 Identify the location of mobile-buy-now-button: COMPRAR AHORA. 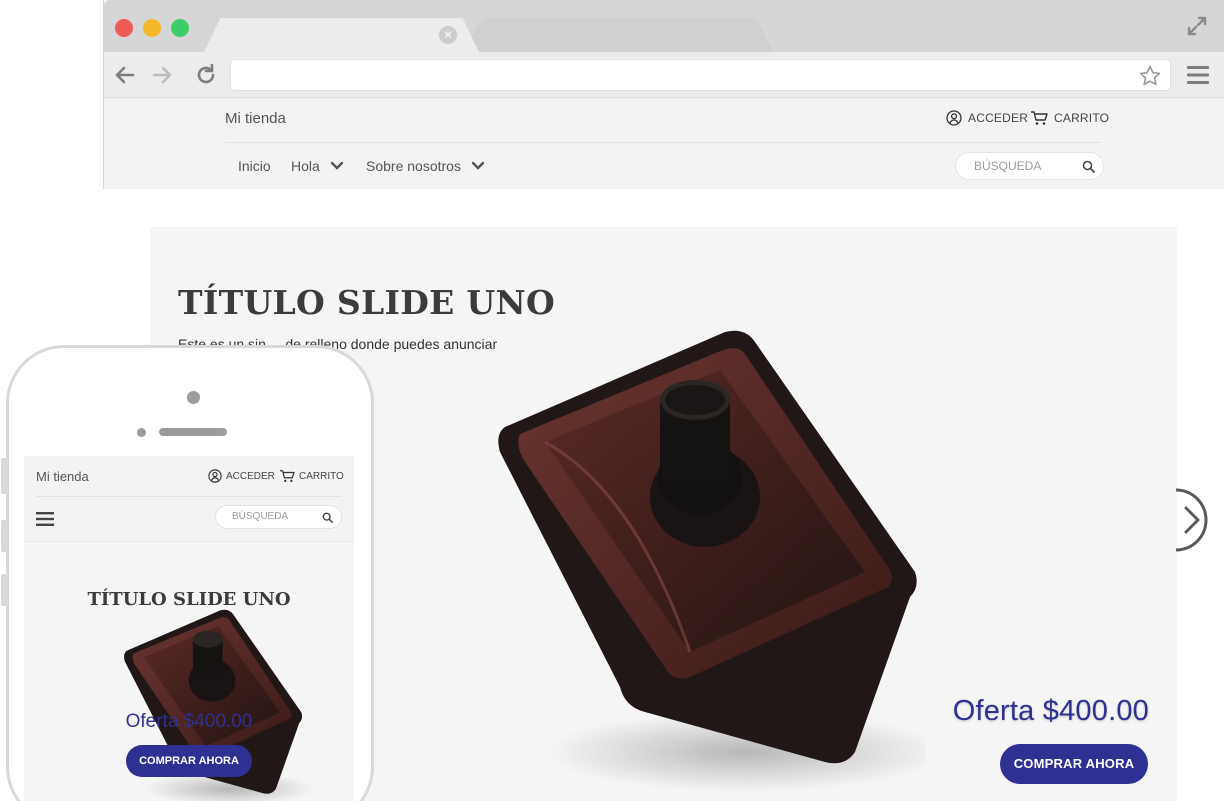
(189, 761).